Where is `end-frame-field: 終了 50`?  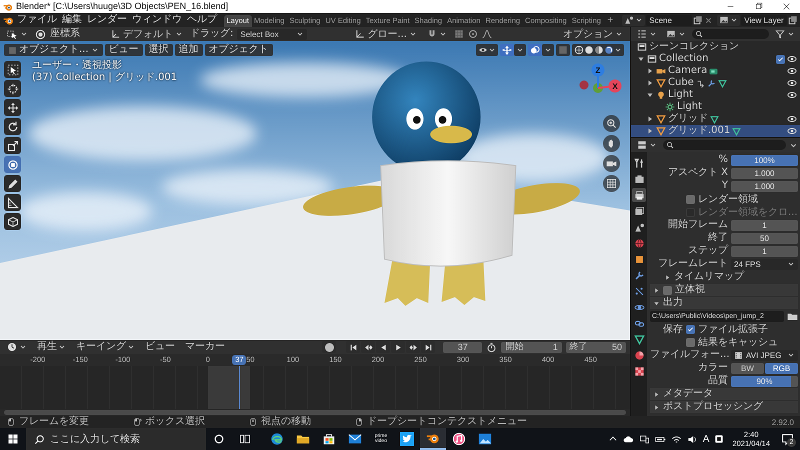
end-frame-field: 終了 50 is located at coordinates (596, 347).